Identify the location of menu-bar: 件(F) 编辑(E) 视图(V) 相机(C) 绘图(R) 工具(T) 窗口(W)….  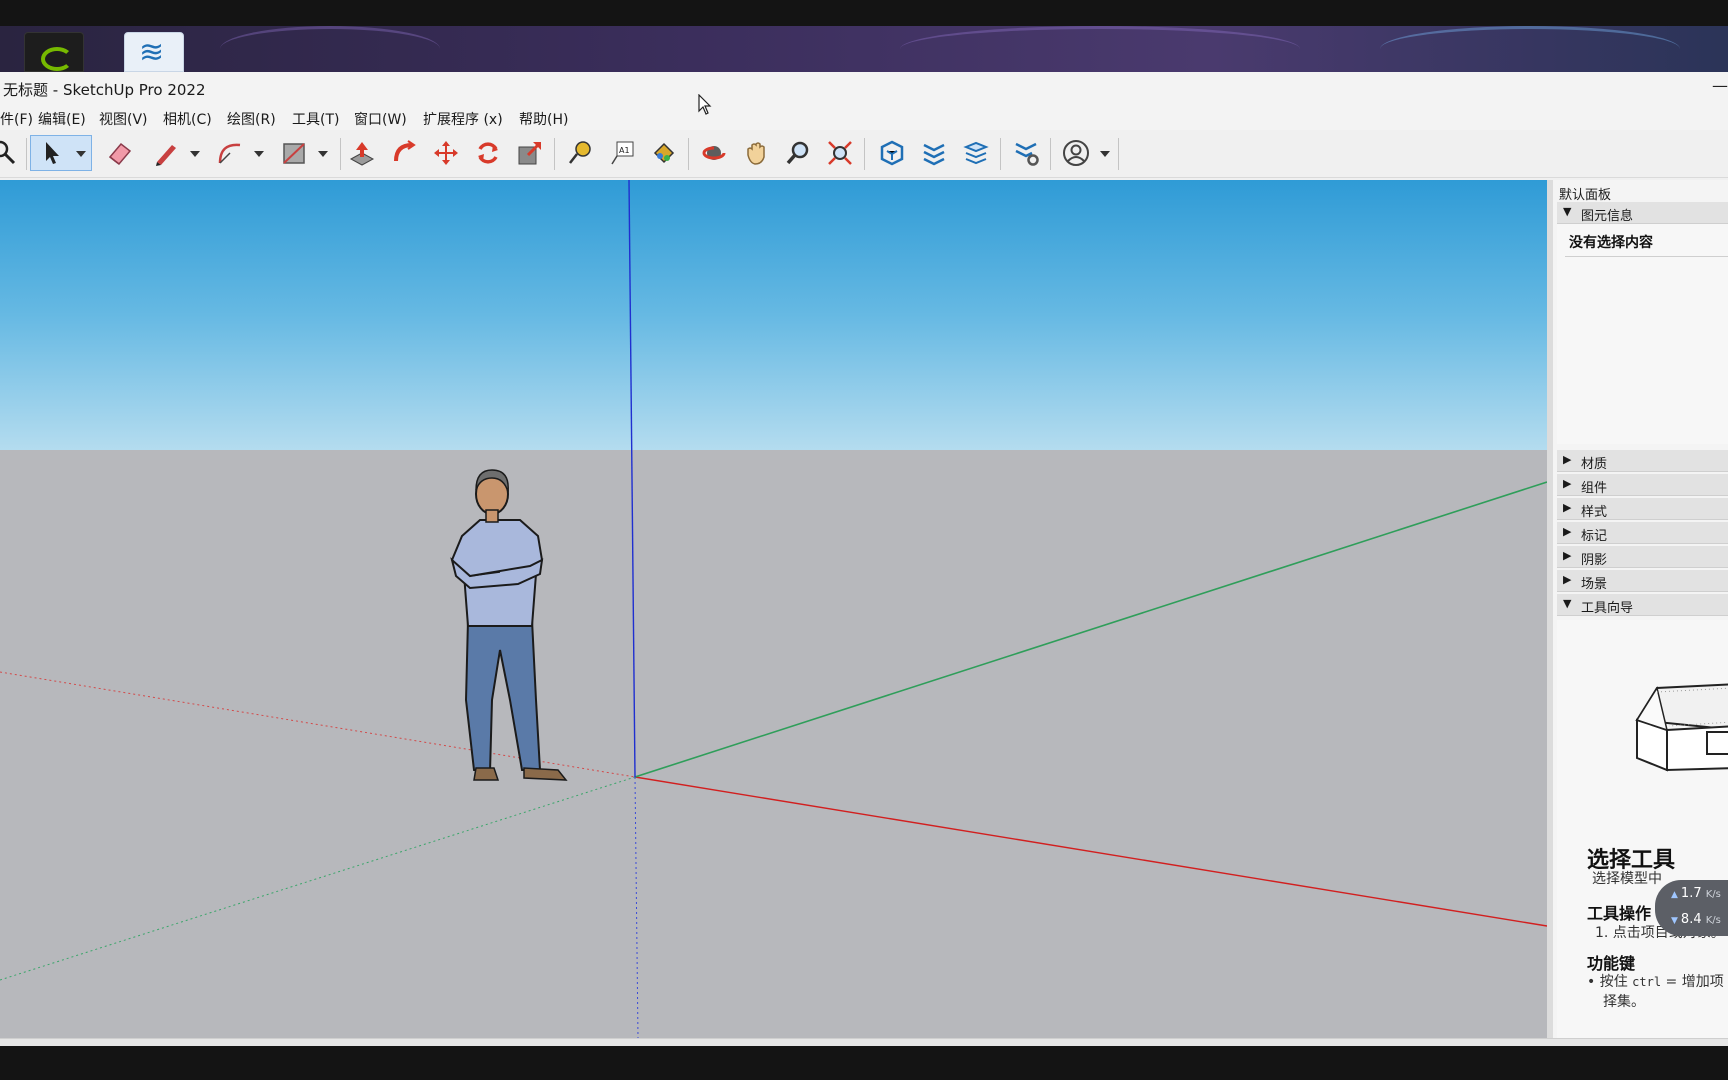
(864, 118).